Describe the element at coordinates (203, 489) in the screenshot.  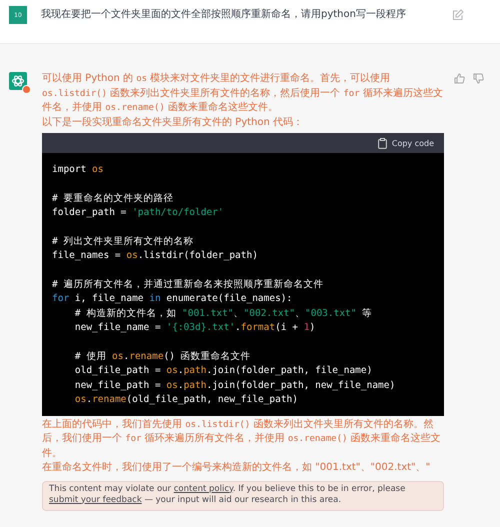
I see `content-policy-link: content policy` at that location.